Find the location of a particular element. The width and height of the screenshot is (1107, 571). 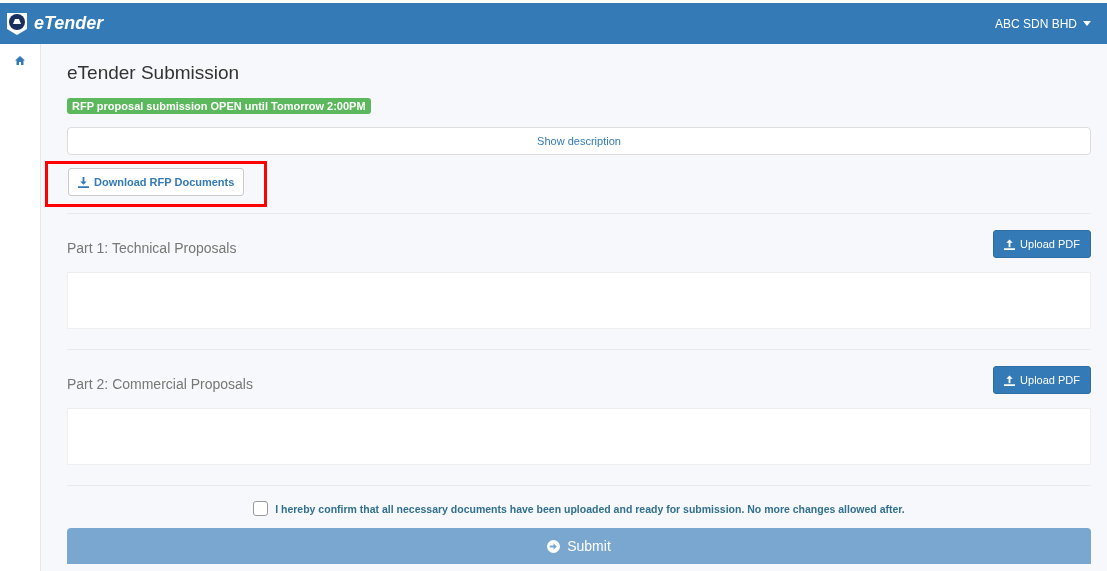

caret-icon is located at coordinates (1087, 23).